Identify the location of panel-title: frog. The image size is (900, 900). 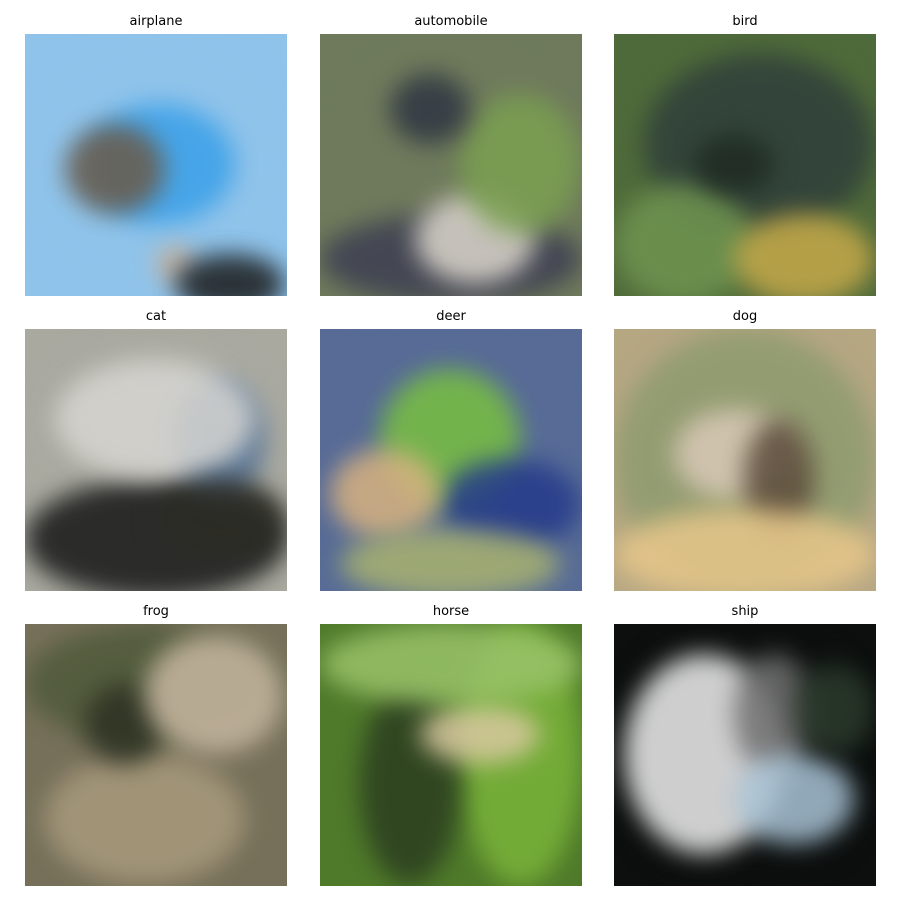
(156, 611).